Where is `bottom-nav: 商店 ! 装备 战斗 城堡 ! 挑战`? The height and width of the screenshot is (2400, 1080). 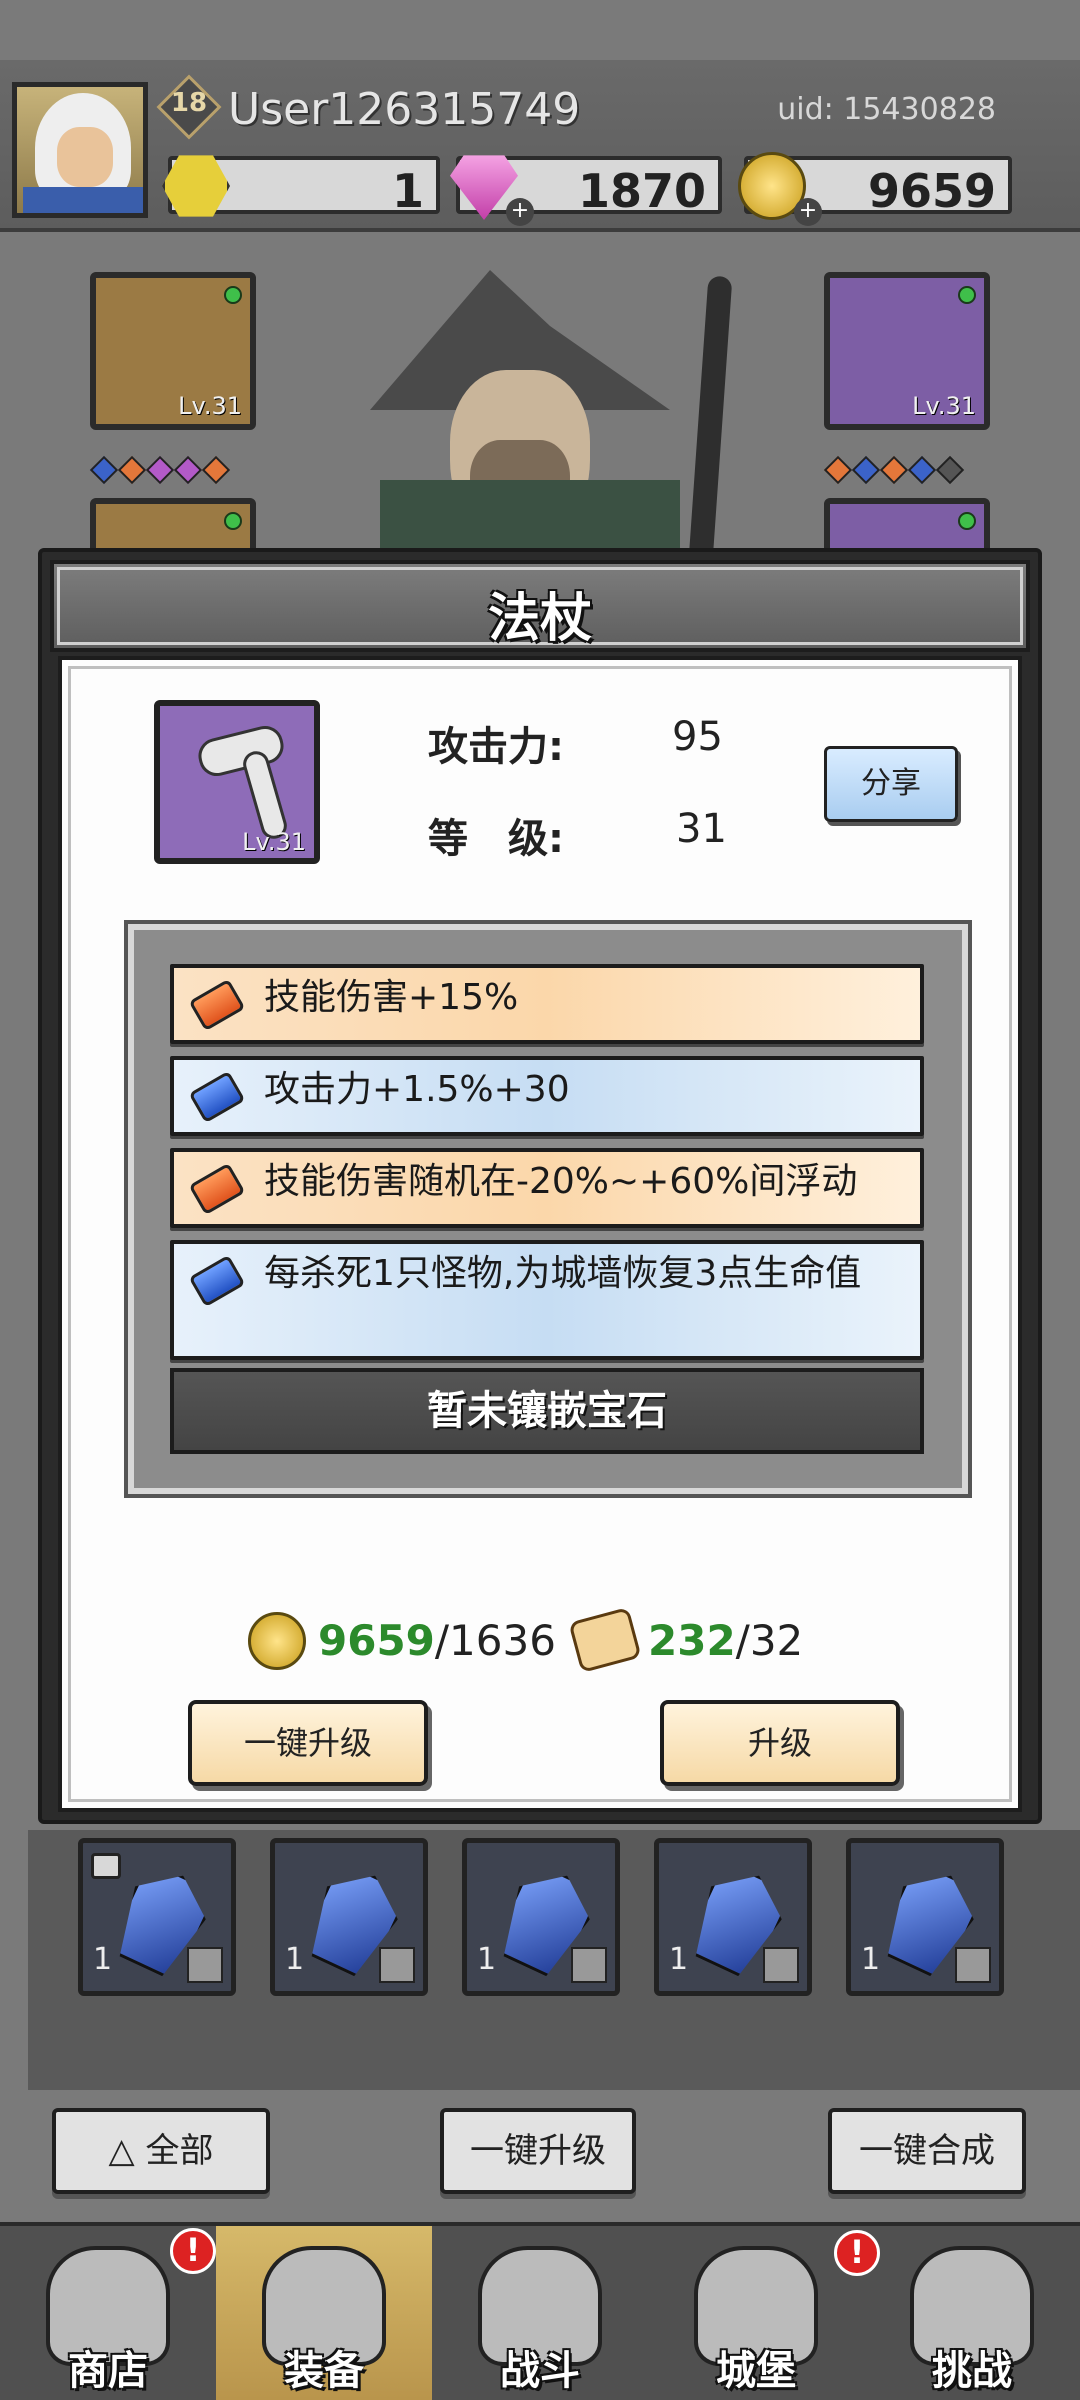 bottom-nav: 商店 ! 装备 战斗 城堡 ! 挑战 is located at coordinates (540, 2311).